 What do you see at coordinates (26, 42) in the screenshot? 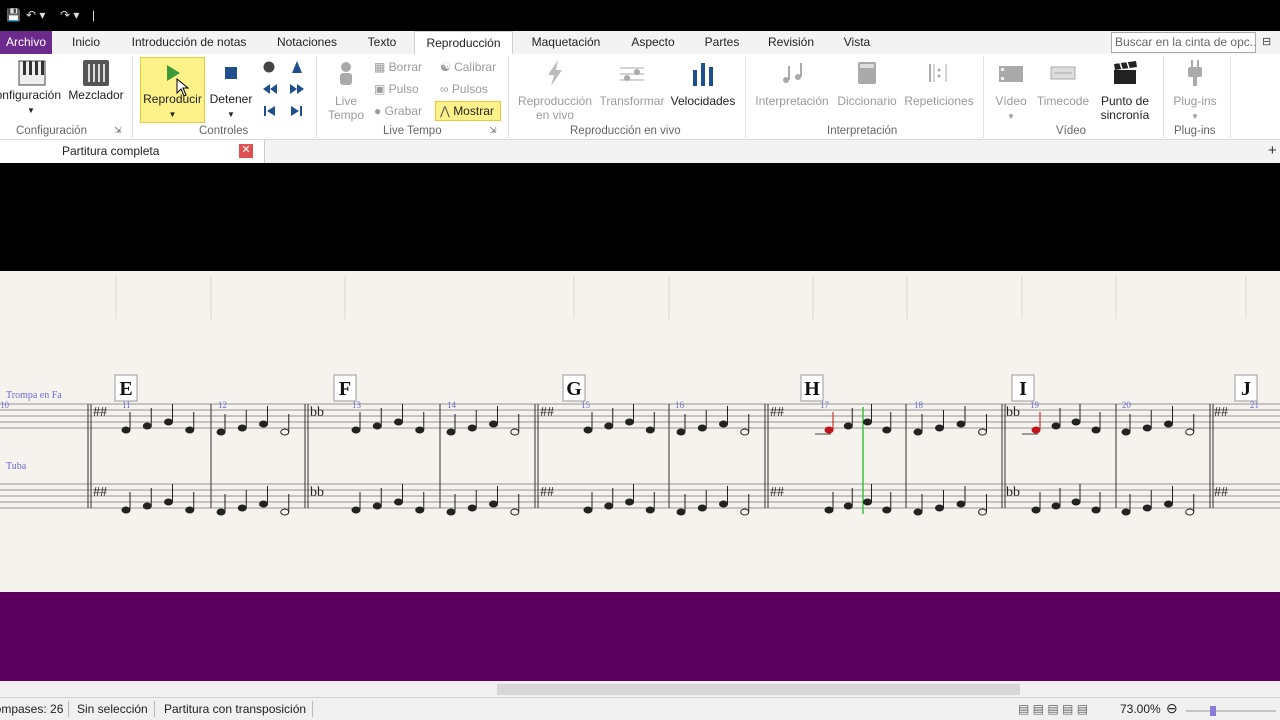
I see `tab-file: Archivo` at bounding box center [26, 42].